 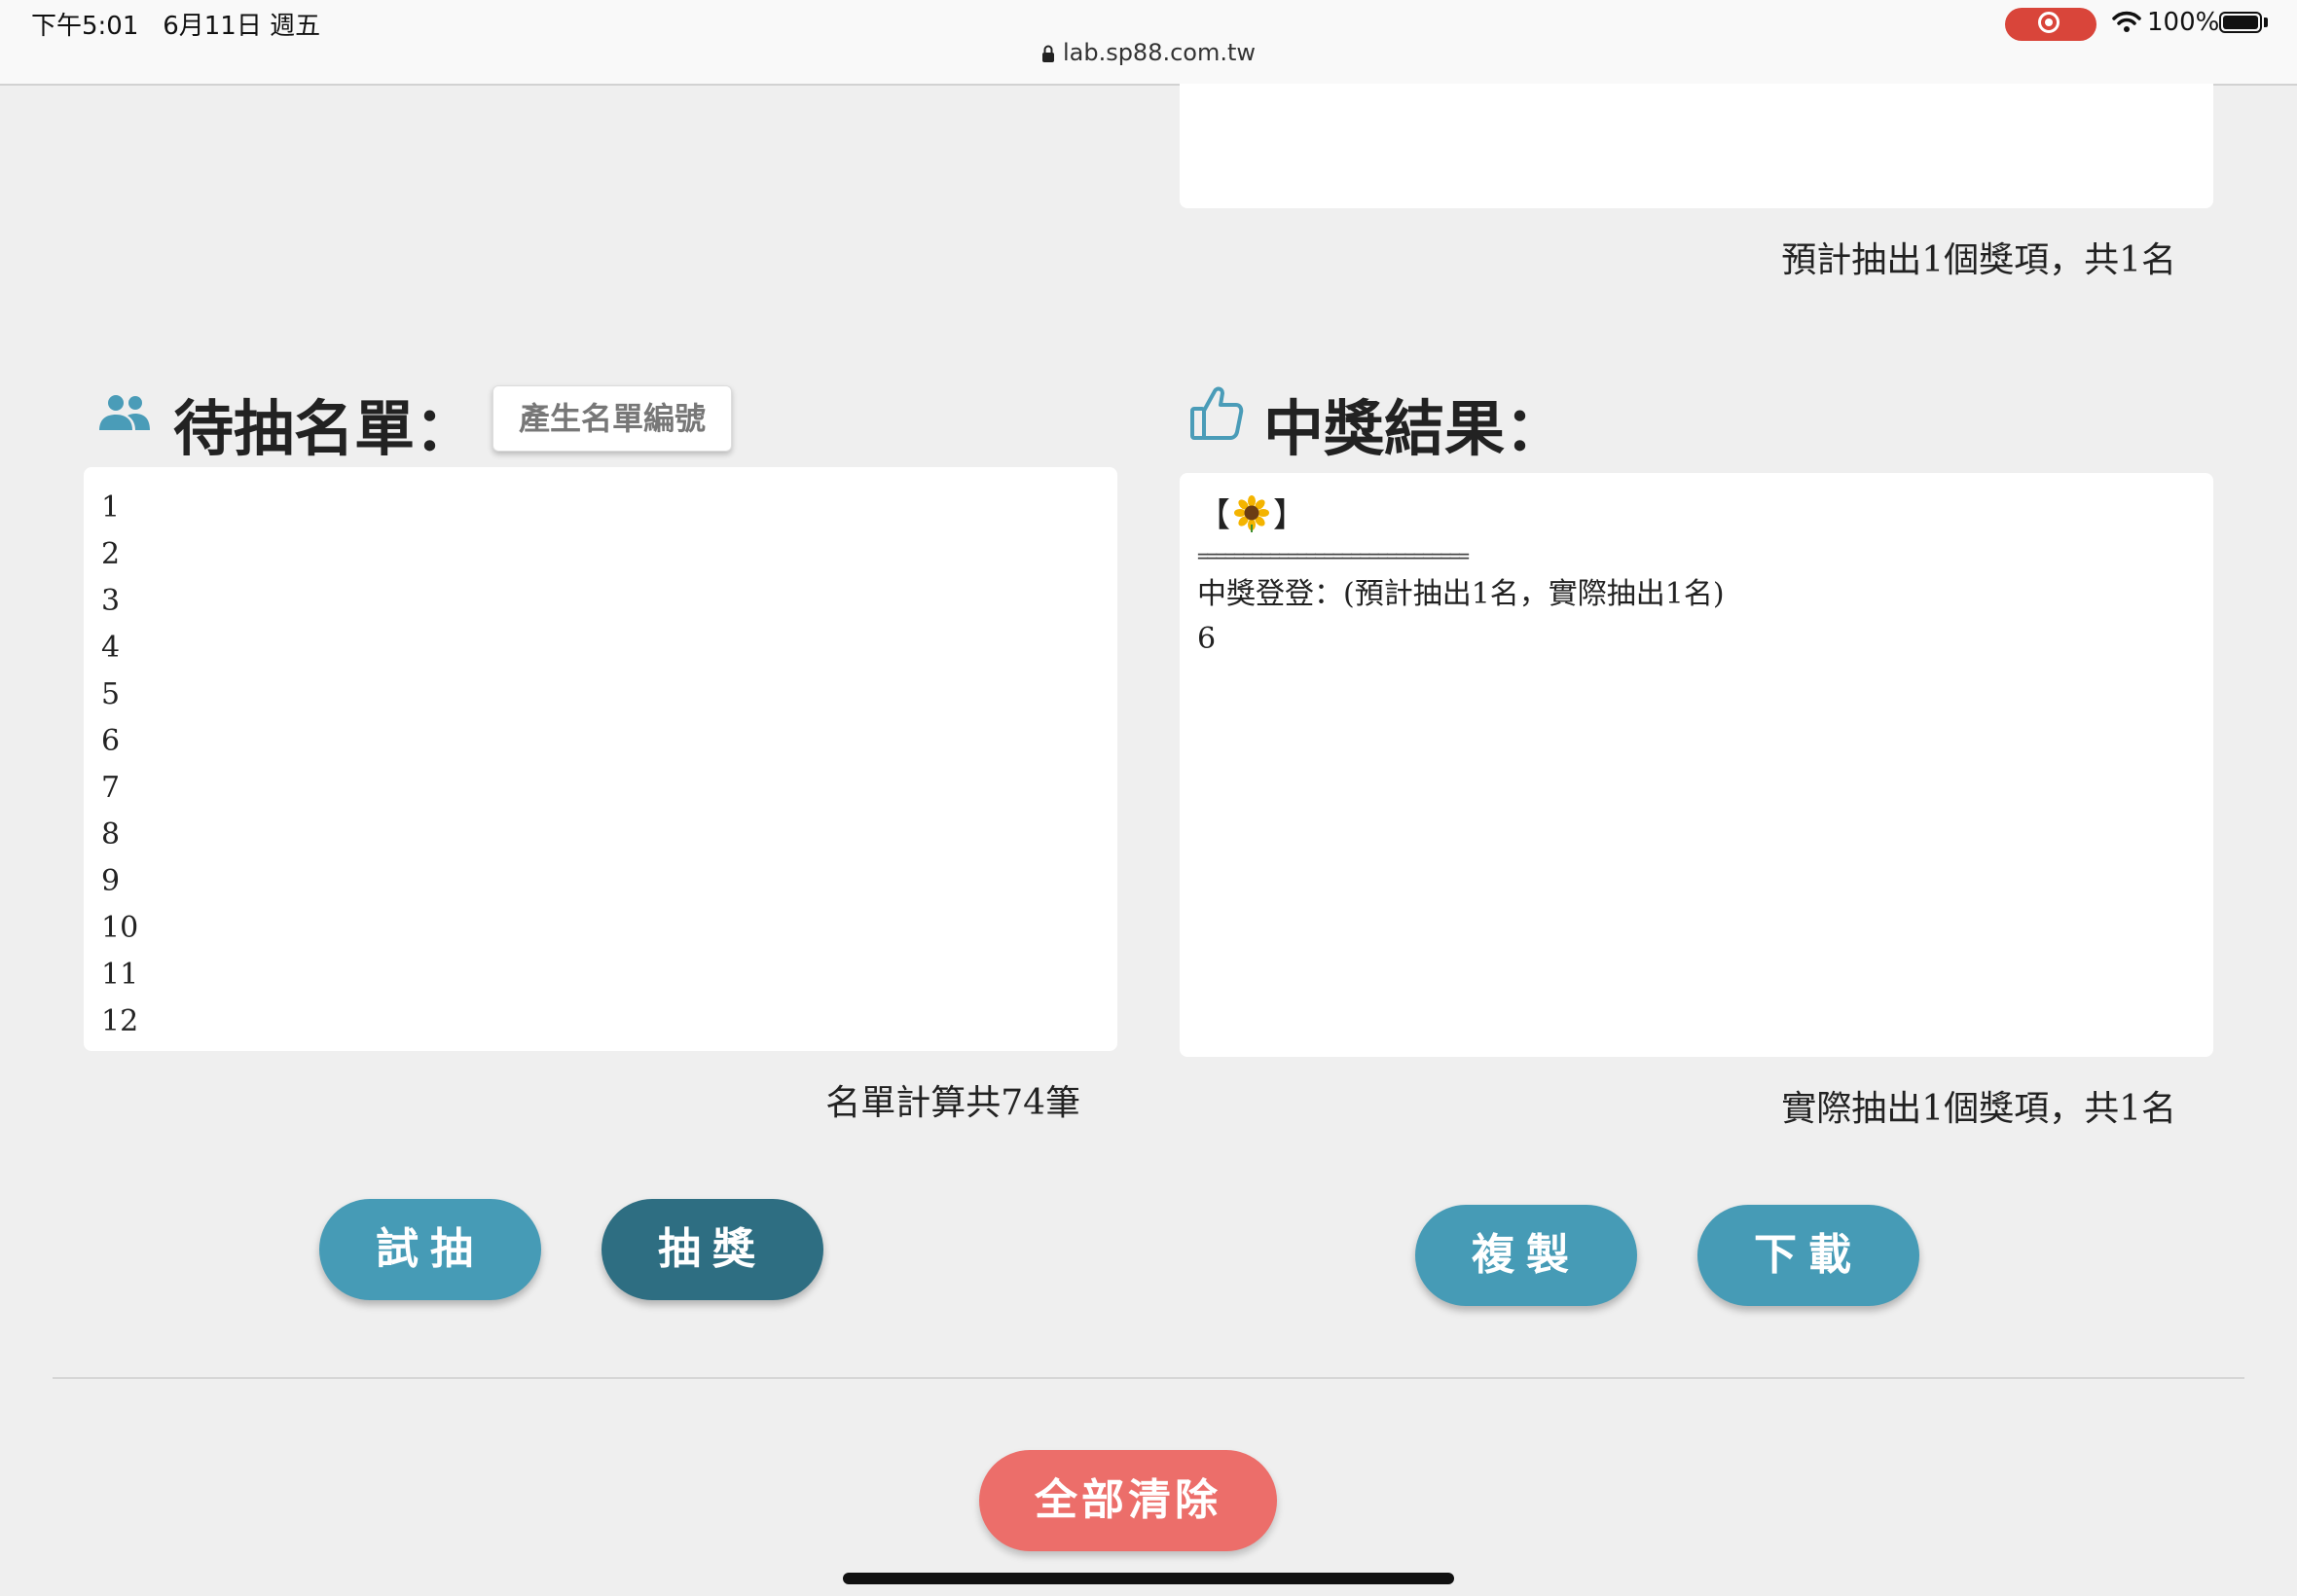 What do you see at coordinates (1047, 53) in the screenshot?
I see `lock-icon` at bounding box center [1047, 53].